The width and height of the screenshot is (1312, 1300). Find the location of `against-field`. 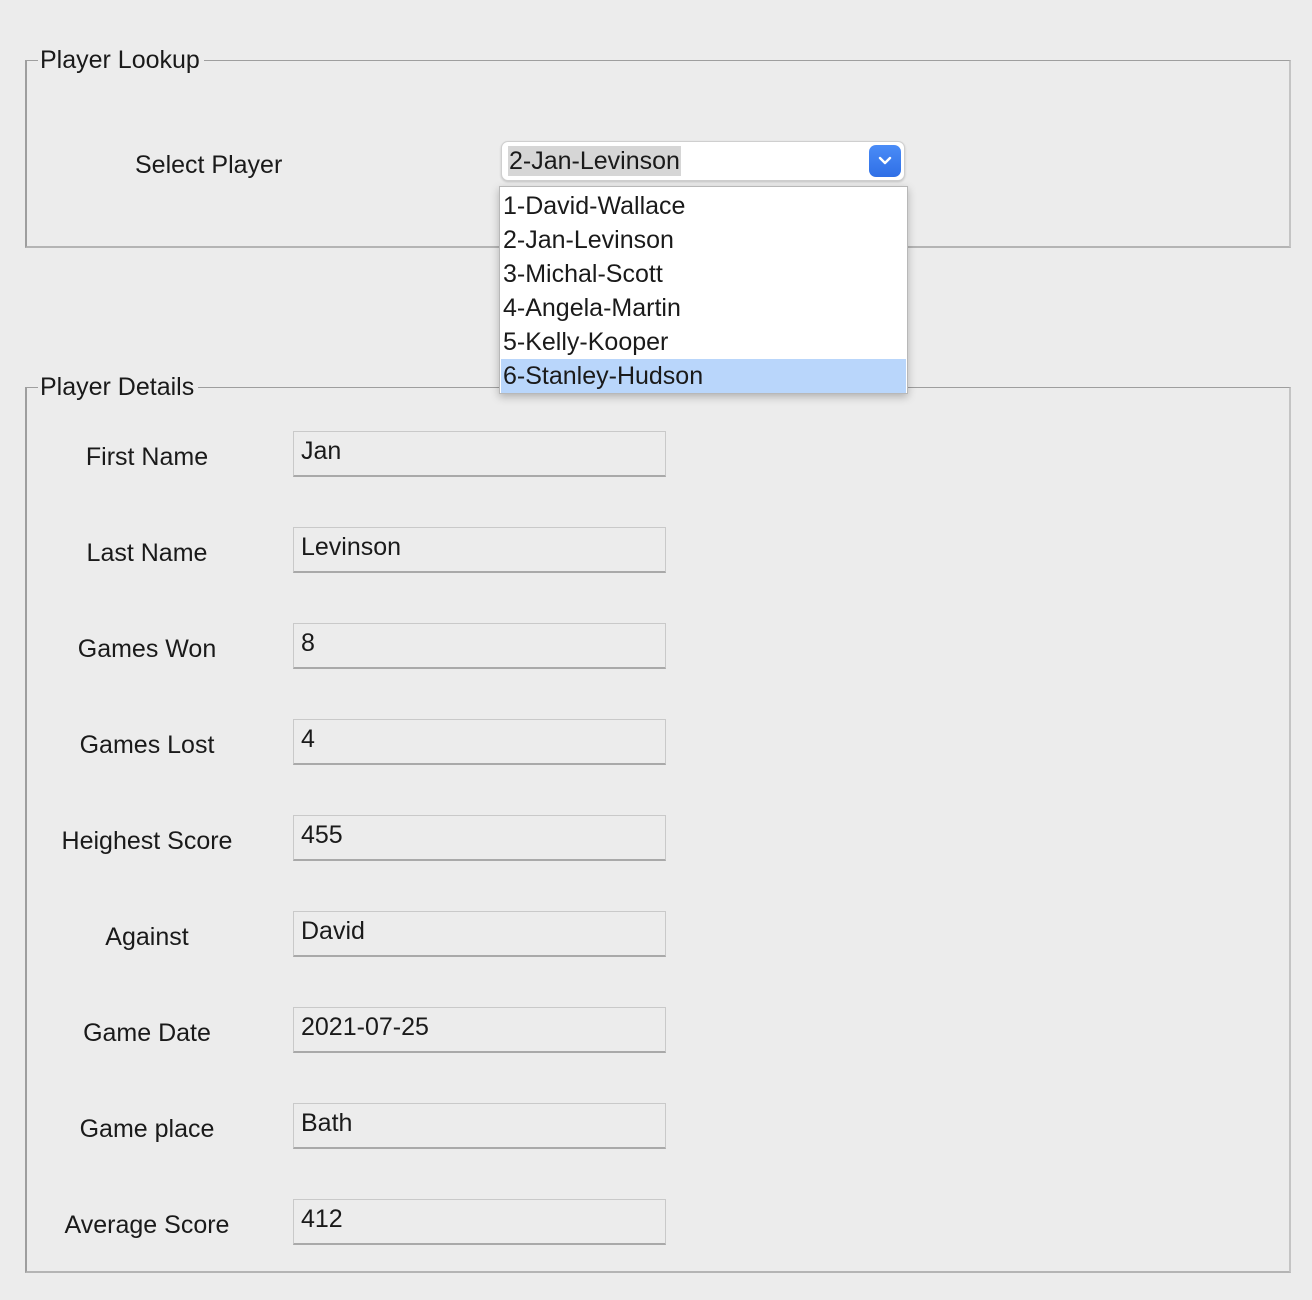

against-field is located at coordinates (479, 934).